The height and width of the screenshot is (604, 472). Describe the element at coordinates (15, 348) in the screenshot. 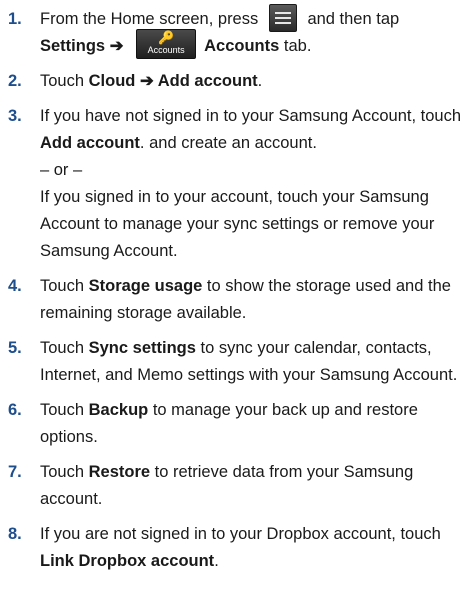

I see `step-number: 5.` at that location.